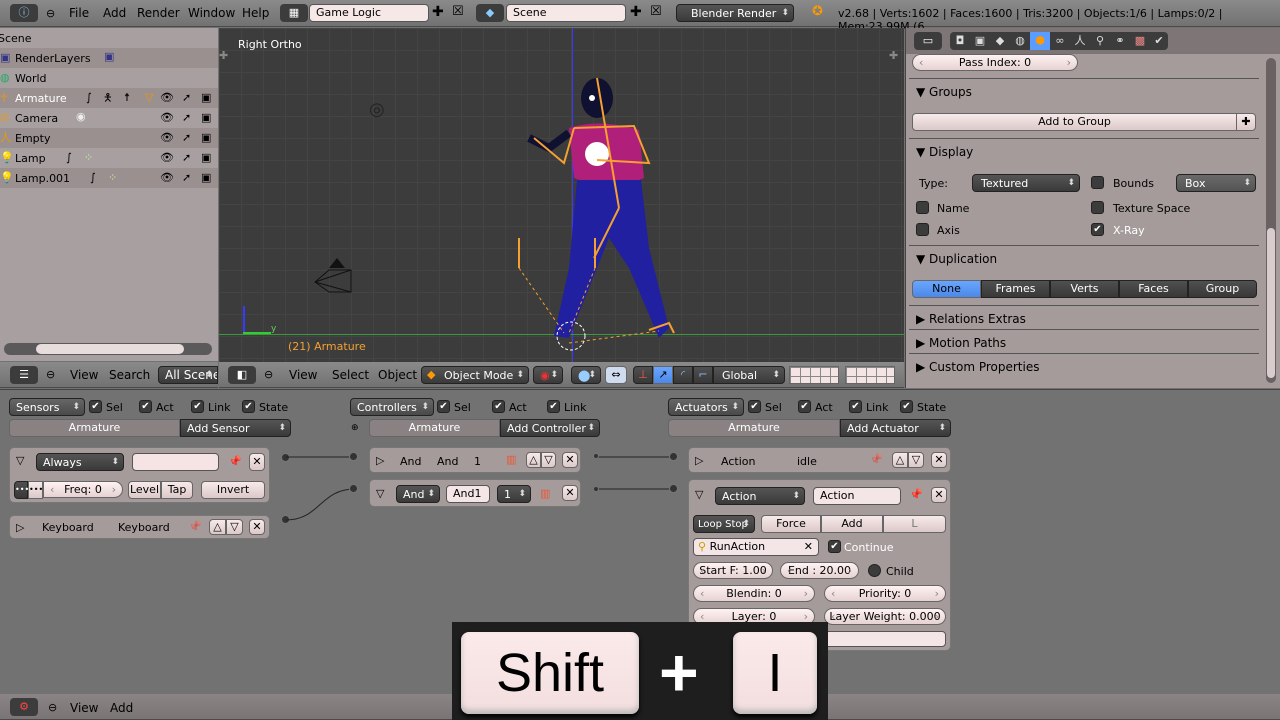 The height and width of the screenshot is (720, 1280). Describe the element at coordinates (855, 406) in the screenshot. I see `actuators-link-checkbox: ✔` at that location.